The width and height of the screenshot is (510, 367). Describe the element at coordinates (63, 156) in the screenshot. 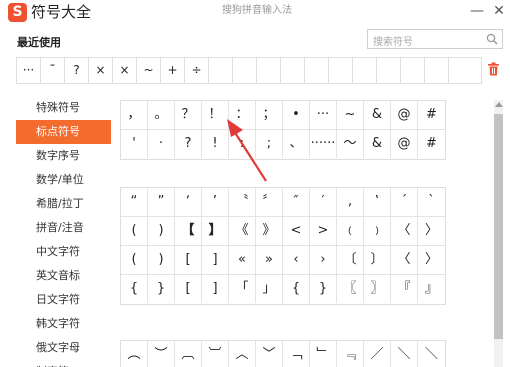

I see `sidebar-item: 数字序号` at that location.